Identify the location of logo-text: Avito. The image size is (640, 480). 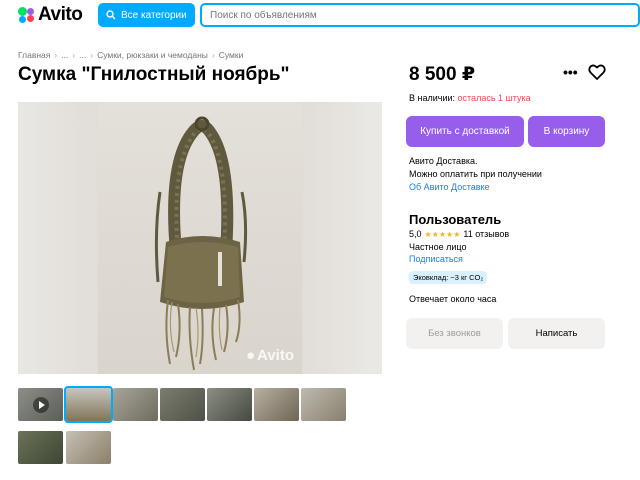
(60, 14).